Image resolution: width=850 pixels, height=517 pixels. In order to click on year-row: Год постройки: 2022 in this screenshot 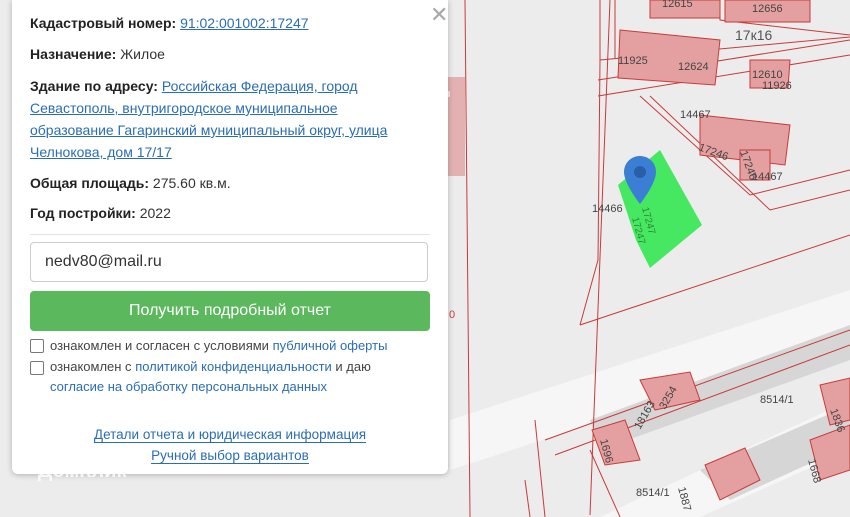, I will do `click(100, 213)`.